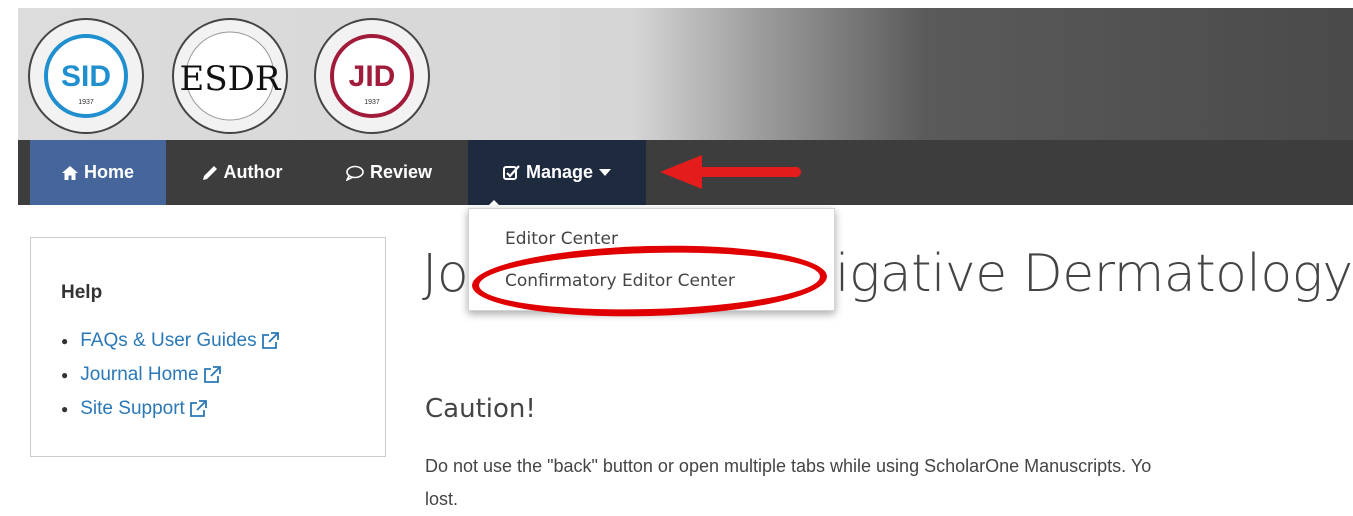 The height and width of the screenshot is (516, 1353). Describe the element at coordinates (559, 172) in the screenshot. I see `nav-manage-label: Manage` at that location.